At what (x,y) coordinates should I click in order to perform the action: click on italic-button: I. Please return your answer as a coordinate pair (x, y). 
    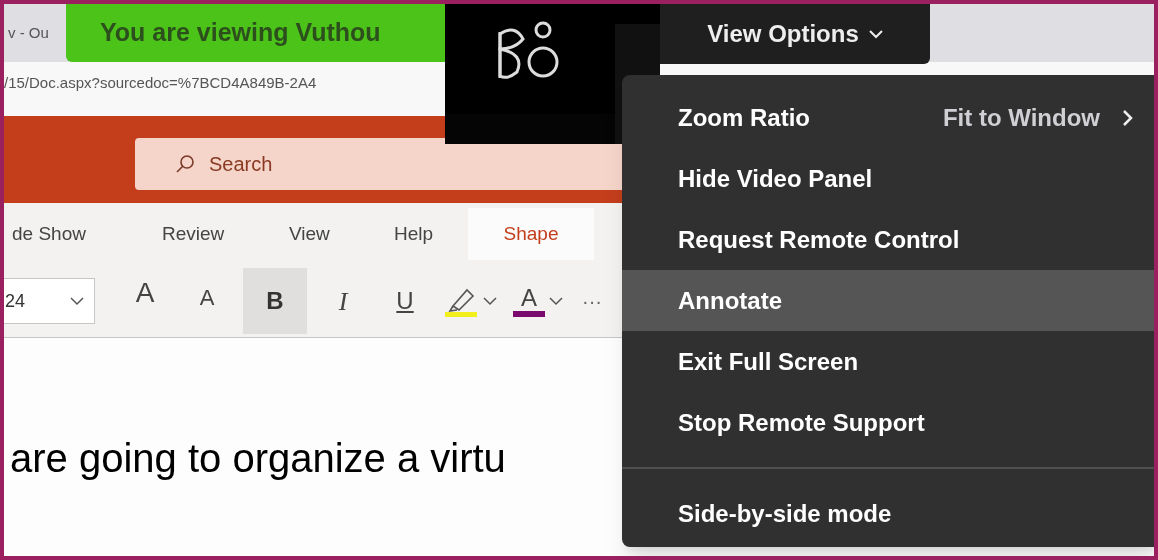
    Looking at the image, I should click on (343, 301).